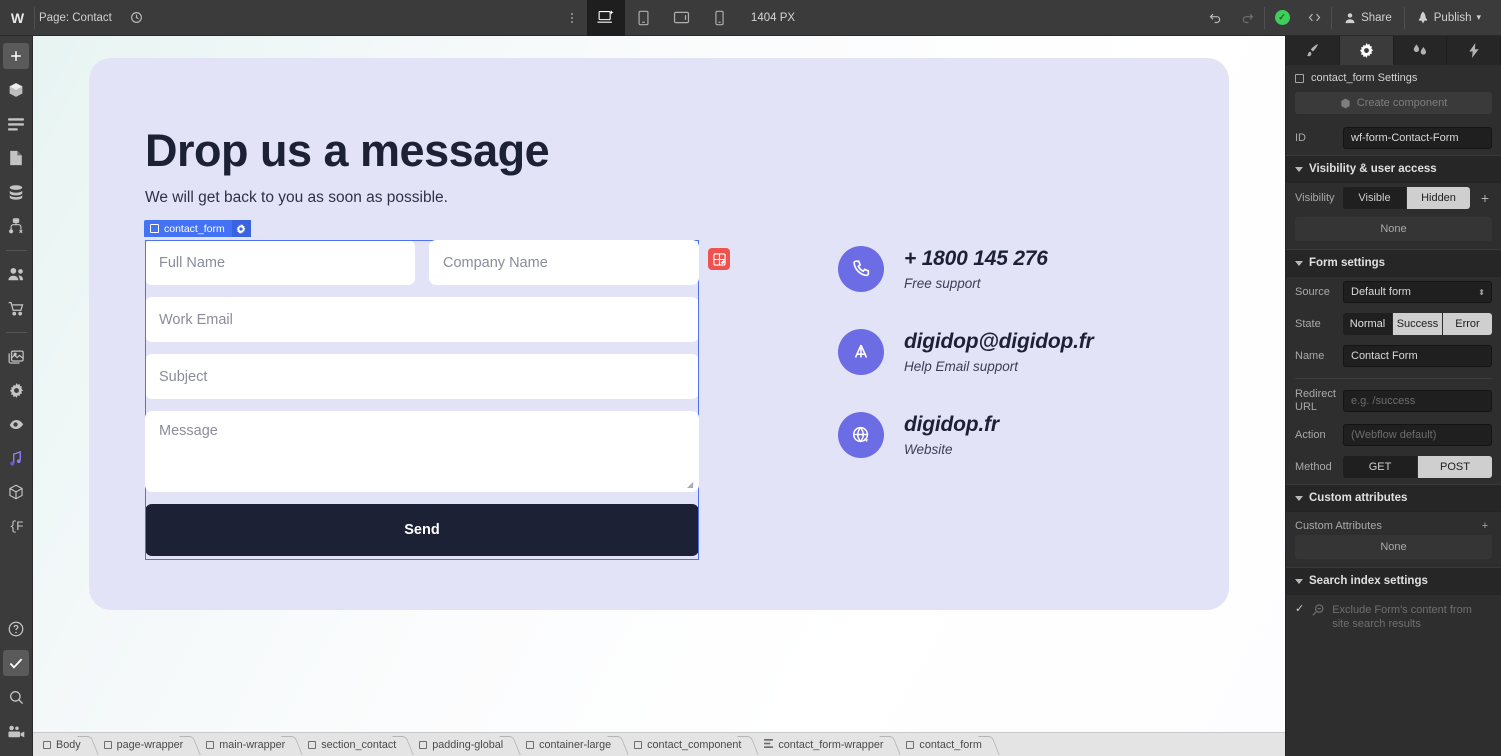  Describe the element at coordinates (16, 526) in the screenshot. I see `variables-icon: {F` at that location.